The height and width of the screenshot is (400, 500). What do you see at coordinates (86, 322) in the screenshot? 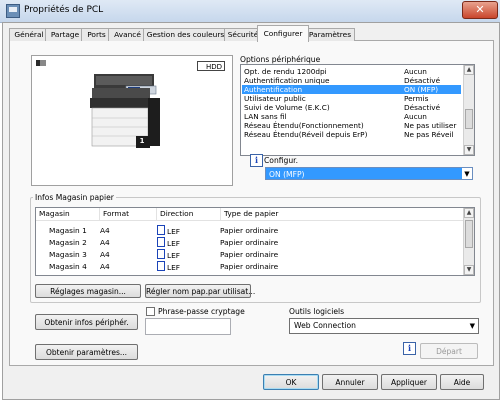
I see `get-device-info-button: Obtenir infos périphér.` at bounding box center [86, 322].